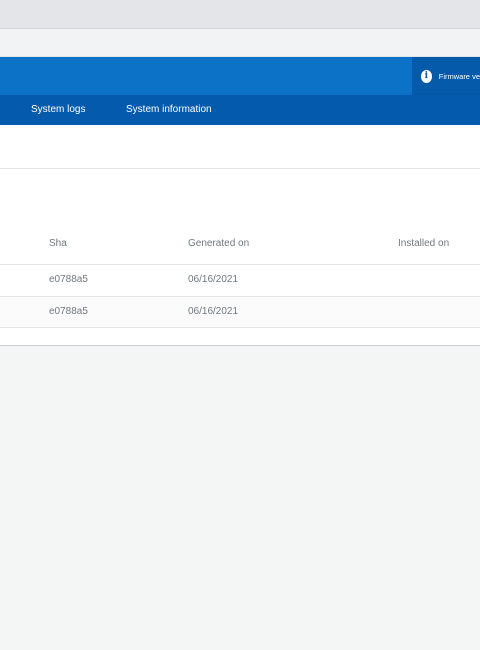  What do you see at coordinates (58, 243) in the screenshot?
I see `column-header-sha: Sha` at bounding box center [58, 243].